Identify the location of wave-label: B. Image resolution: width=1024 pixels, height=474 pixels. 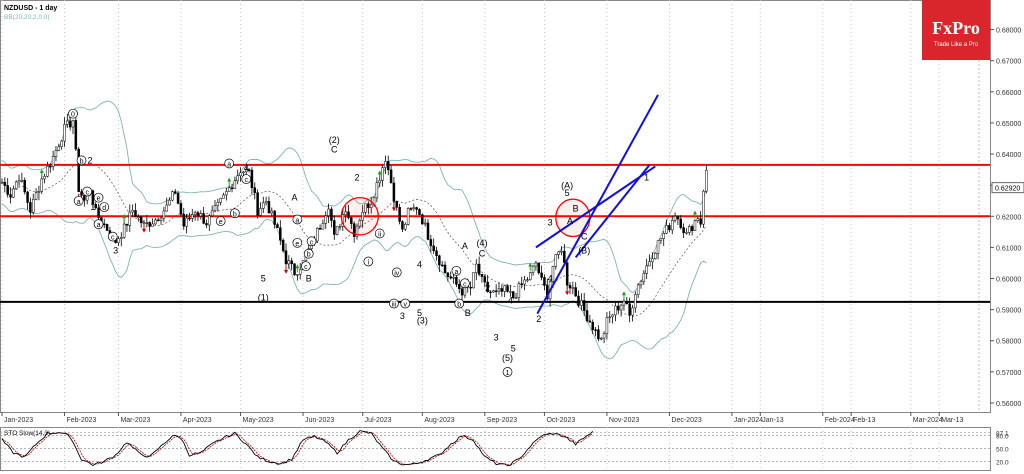
(576, 209).